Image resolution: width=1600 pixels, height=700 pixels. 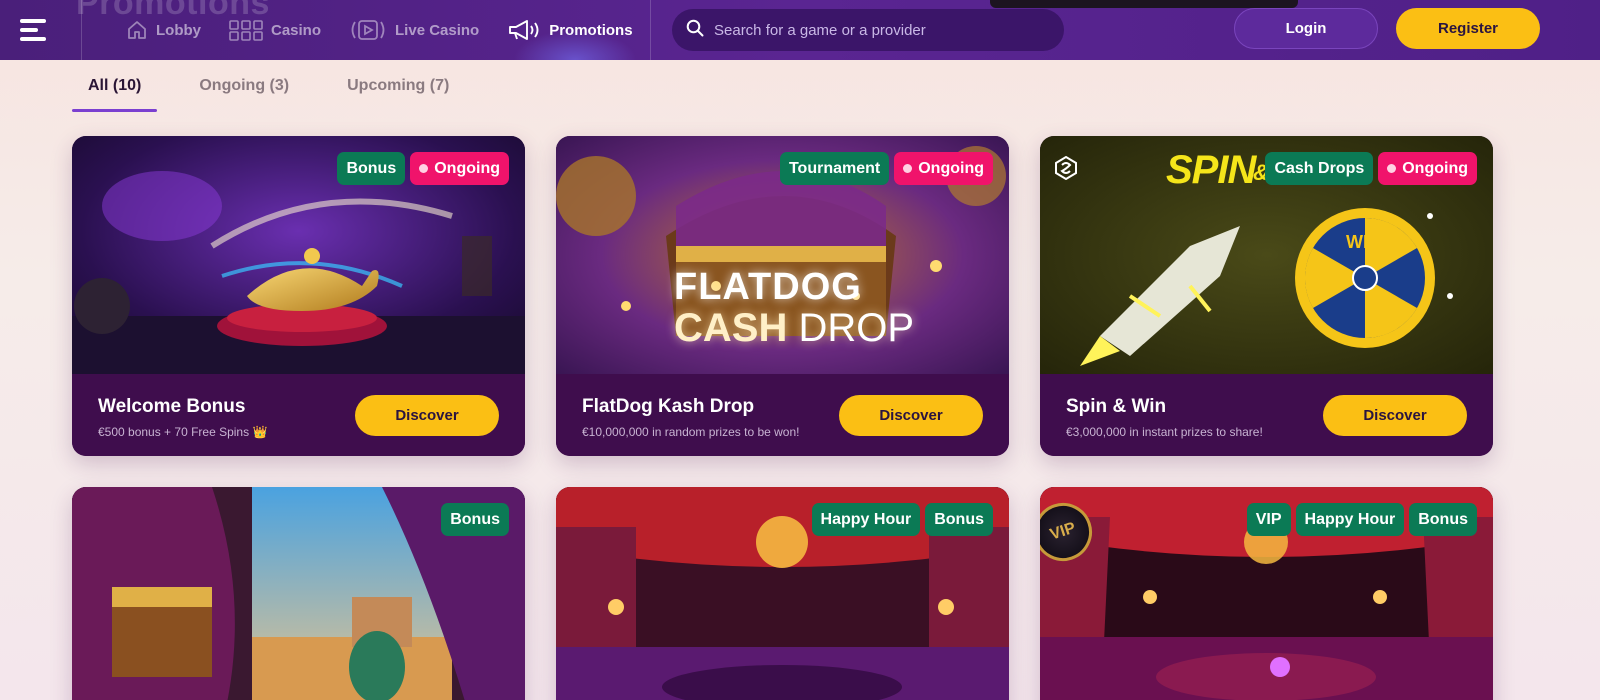 I want to click on card-subtitle: €500 bonus + 70 Free Spins 👑, so click(x=183, y=432).